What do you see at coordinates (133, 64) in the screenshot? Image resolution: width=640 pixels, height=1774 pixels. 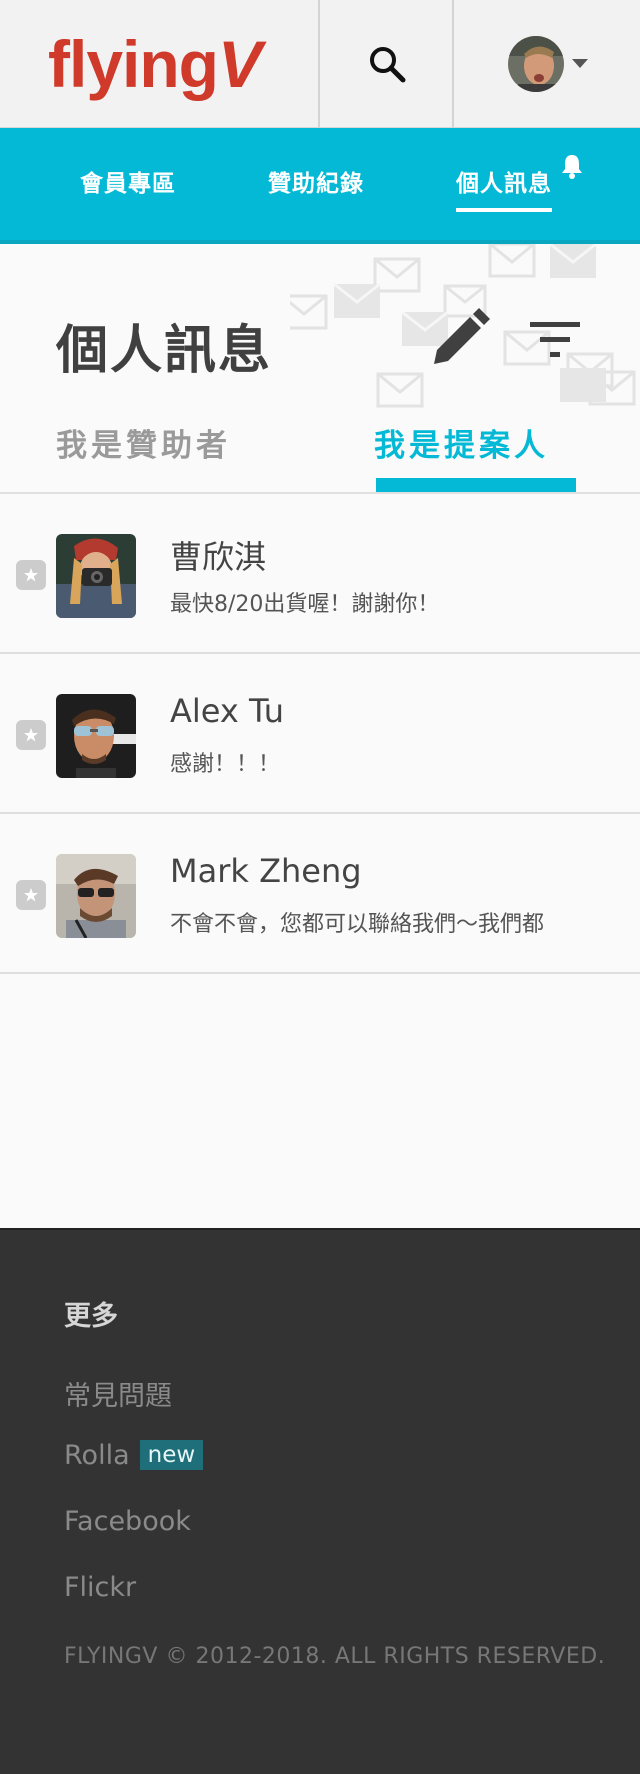 I see `logo-text: flying` at bounding box center [133, 64].